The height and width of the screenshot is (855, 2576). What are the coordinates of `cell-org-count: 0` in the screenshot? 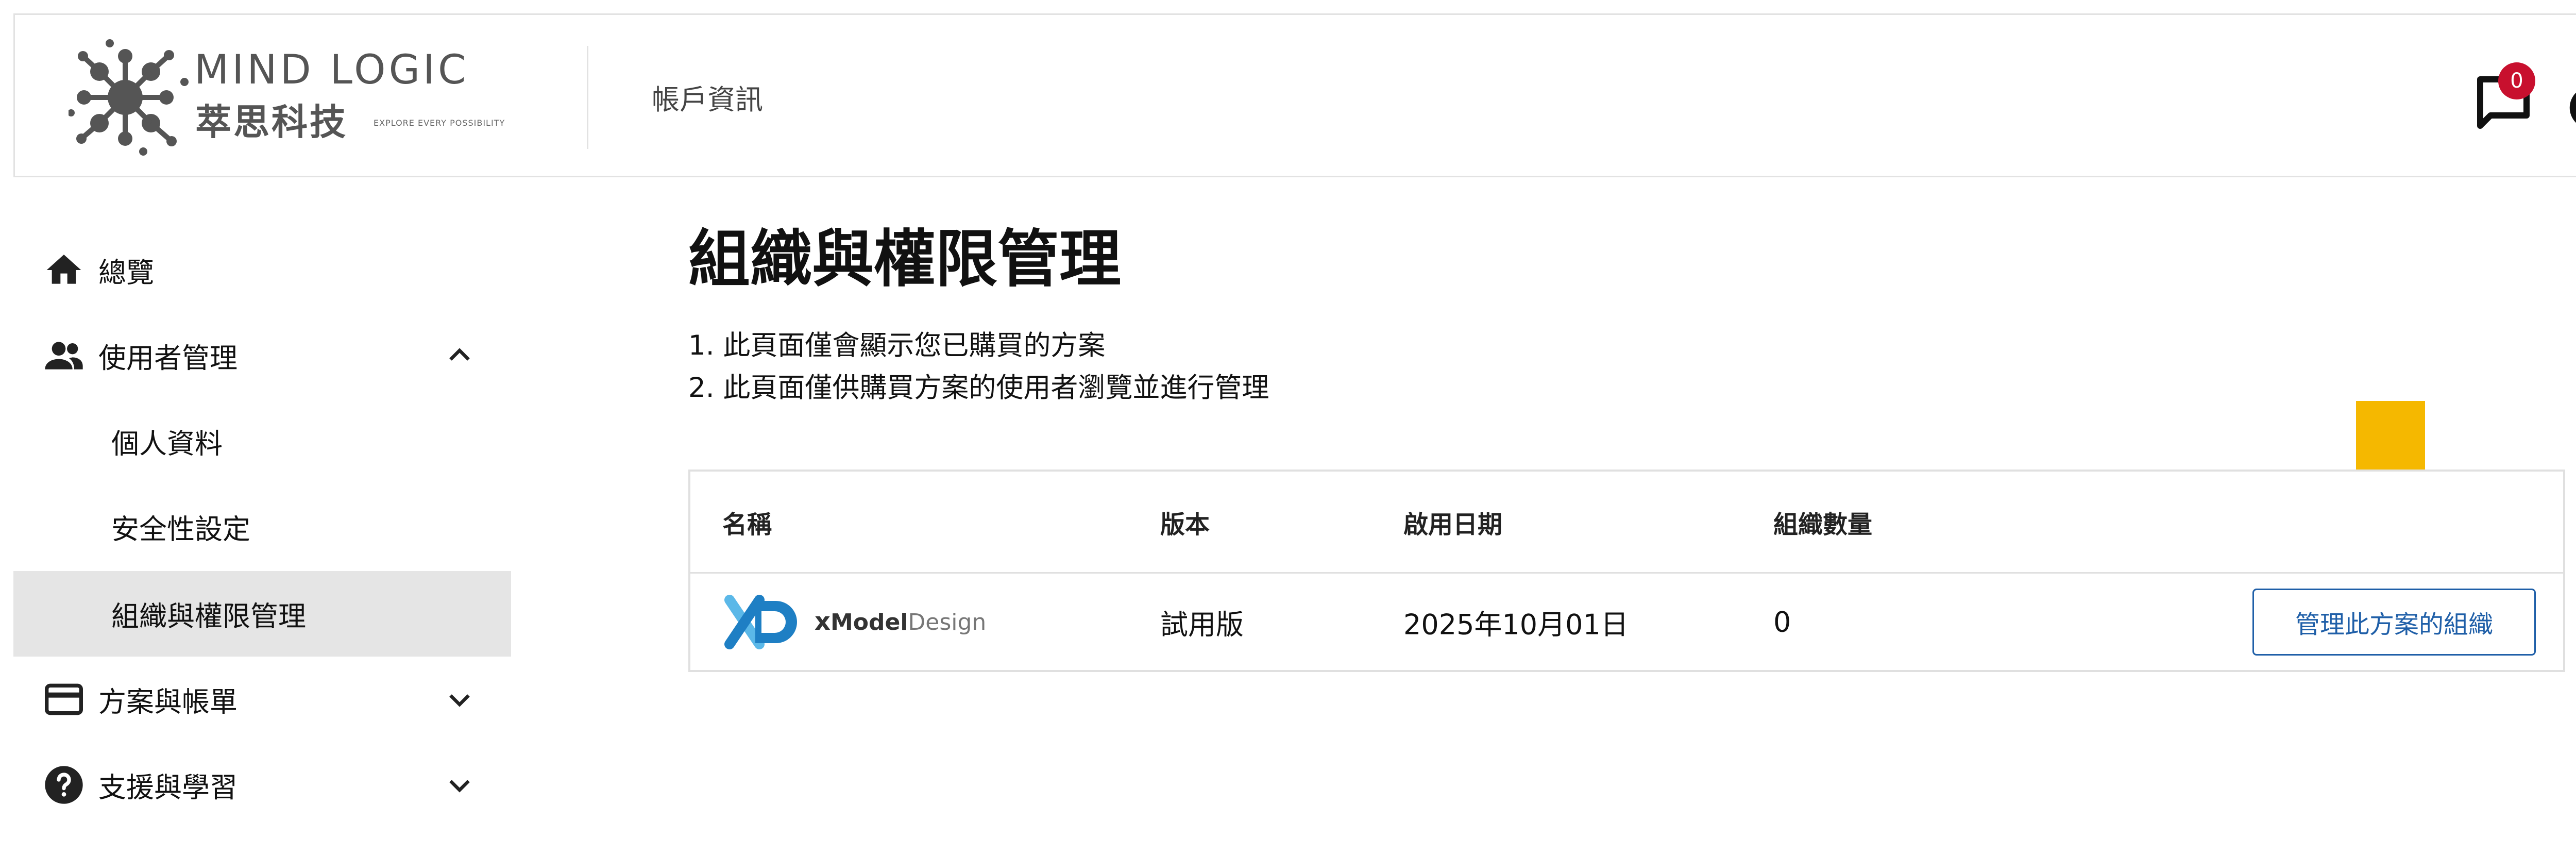 It's located at (1782, 623).